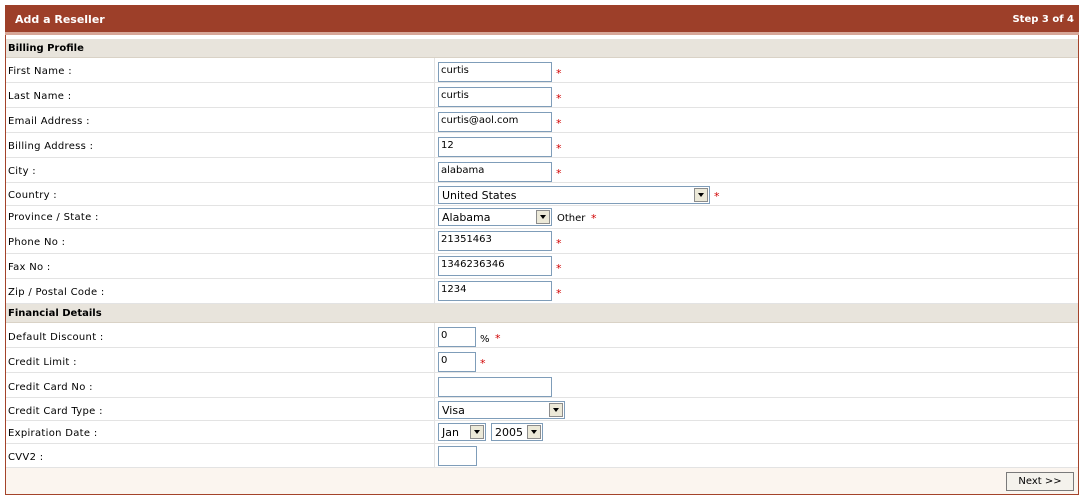 The image size is (1084, 500). What do you see at coordinates (55, 313) in the screenshot?
I see `financial-section-title: Financial Details` at bounding box center [55, 313].